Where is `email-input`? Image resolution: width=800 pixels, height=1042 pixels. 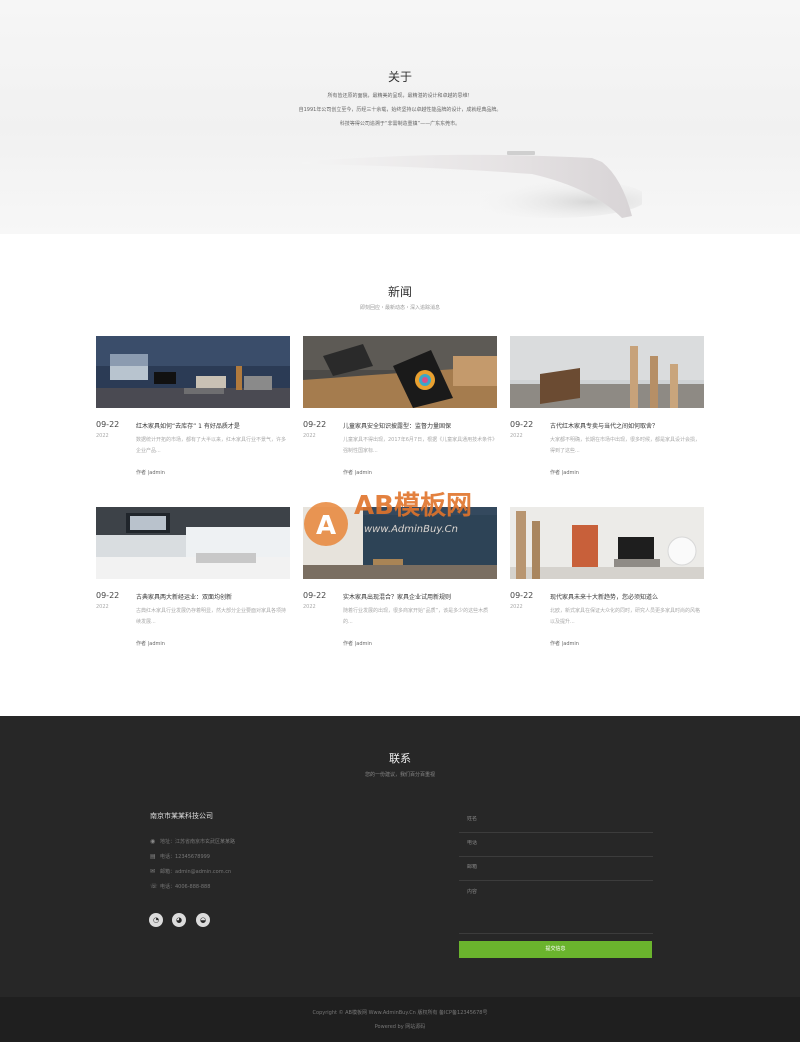 email-input is located at coordinates (560, 867).